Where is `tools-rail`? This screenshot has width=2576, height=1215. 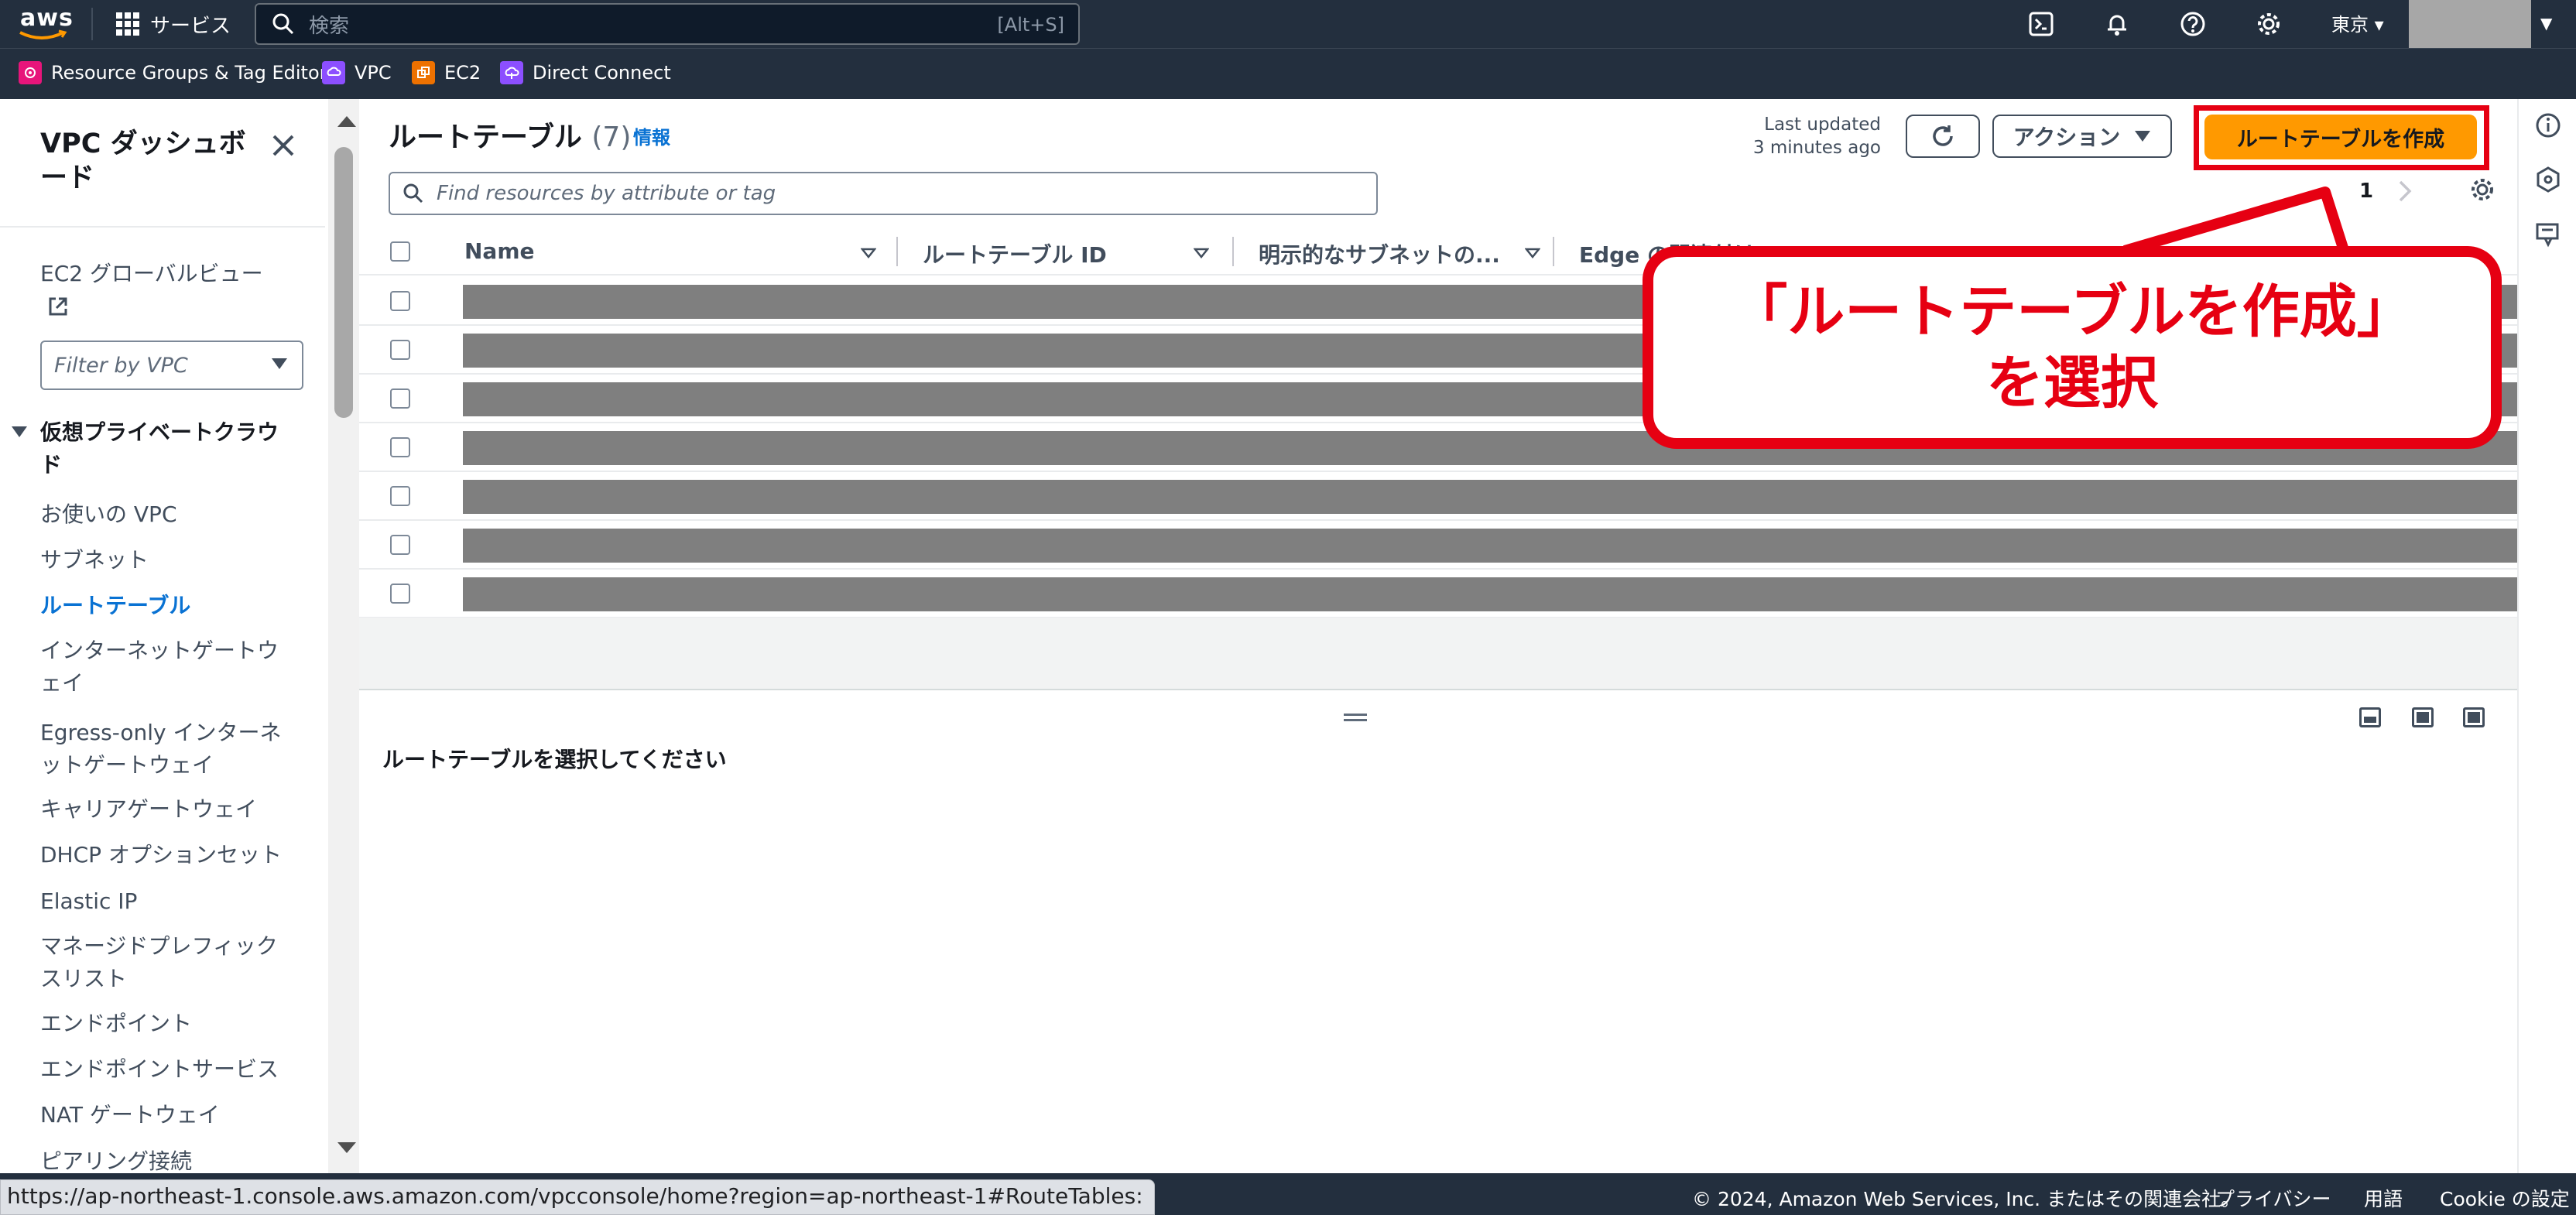
tools-rail is located at coordinates (2546, 636).